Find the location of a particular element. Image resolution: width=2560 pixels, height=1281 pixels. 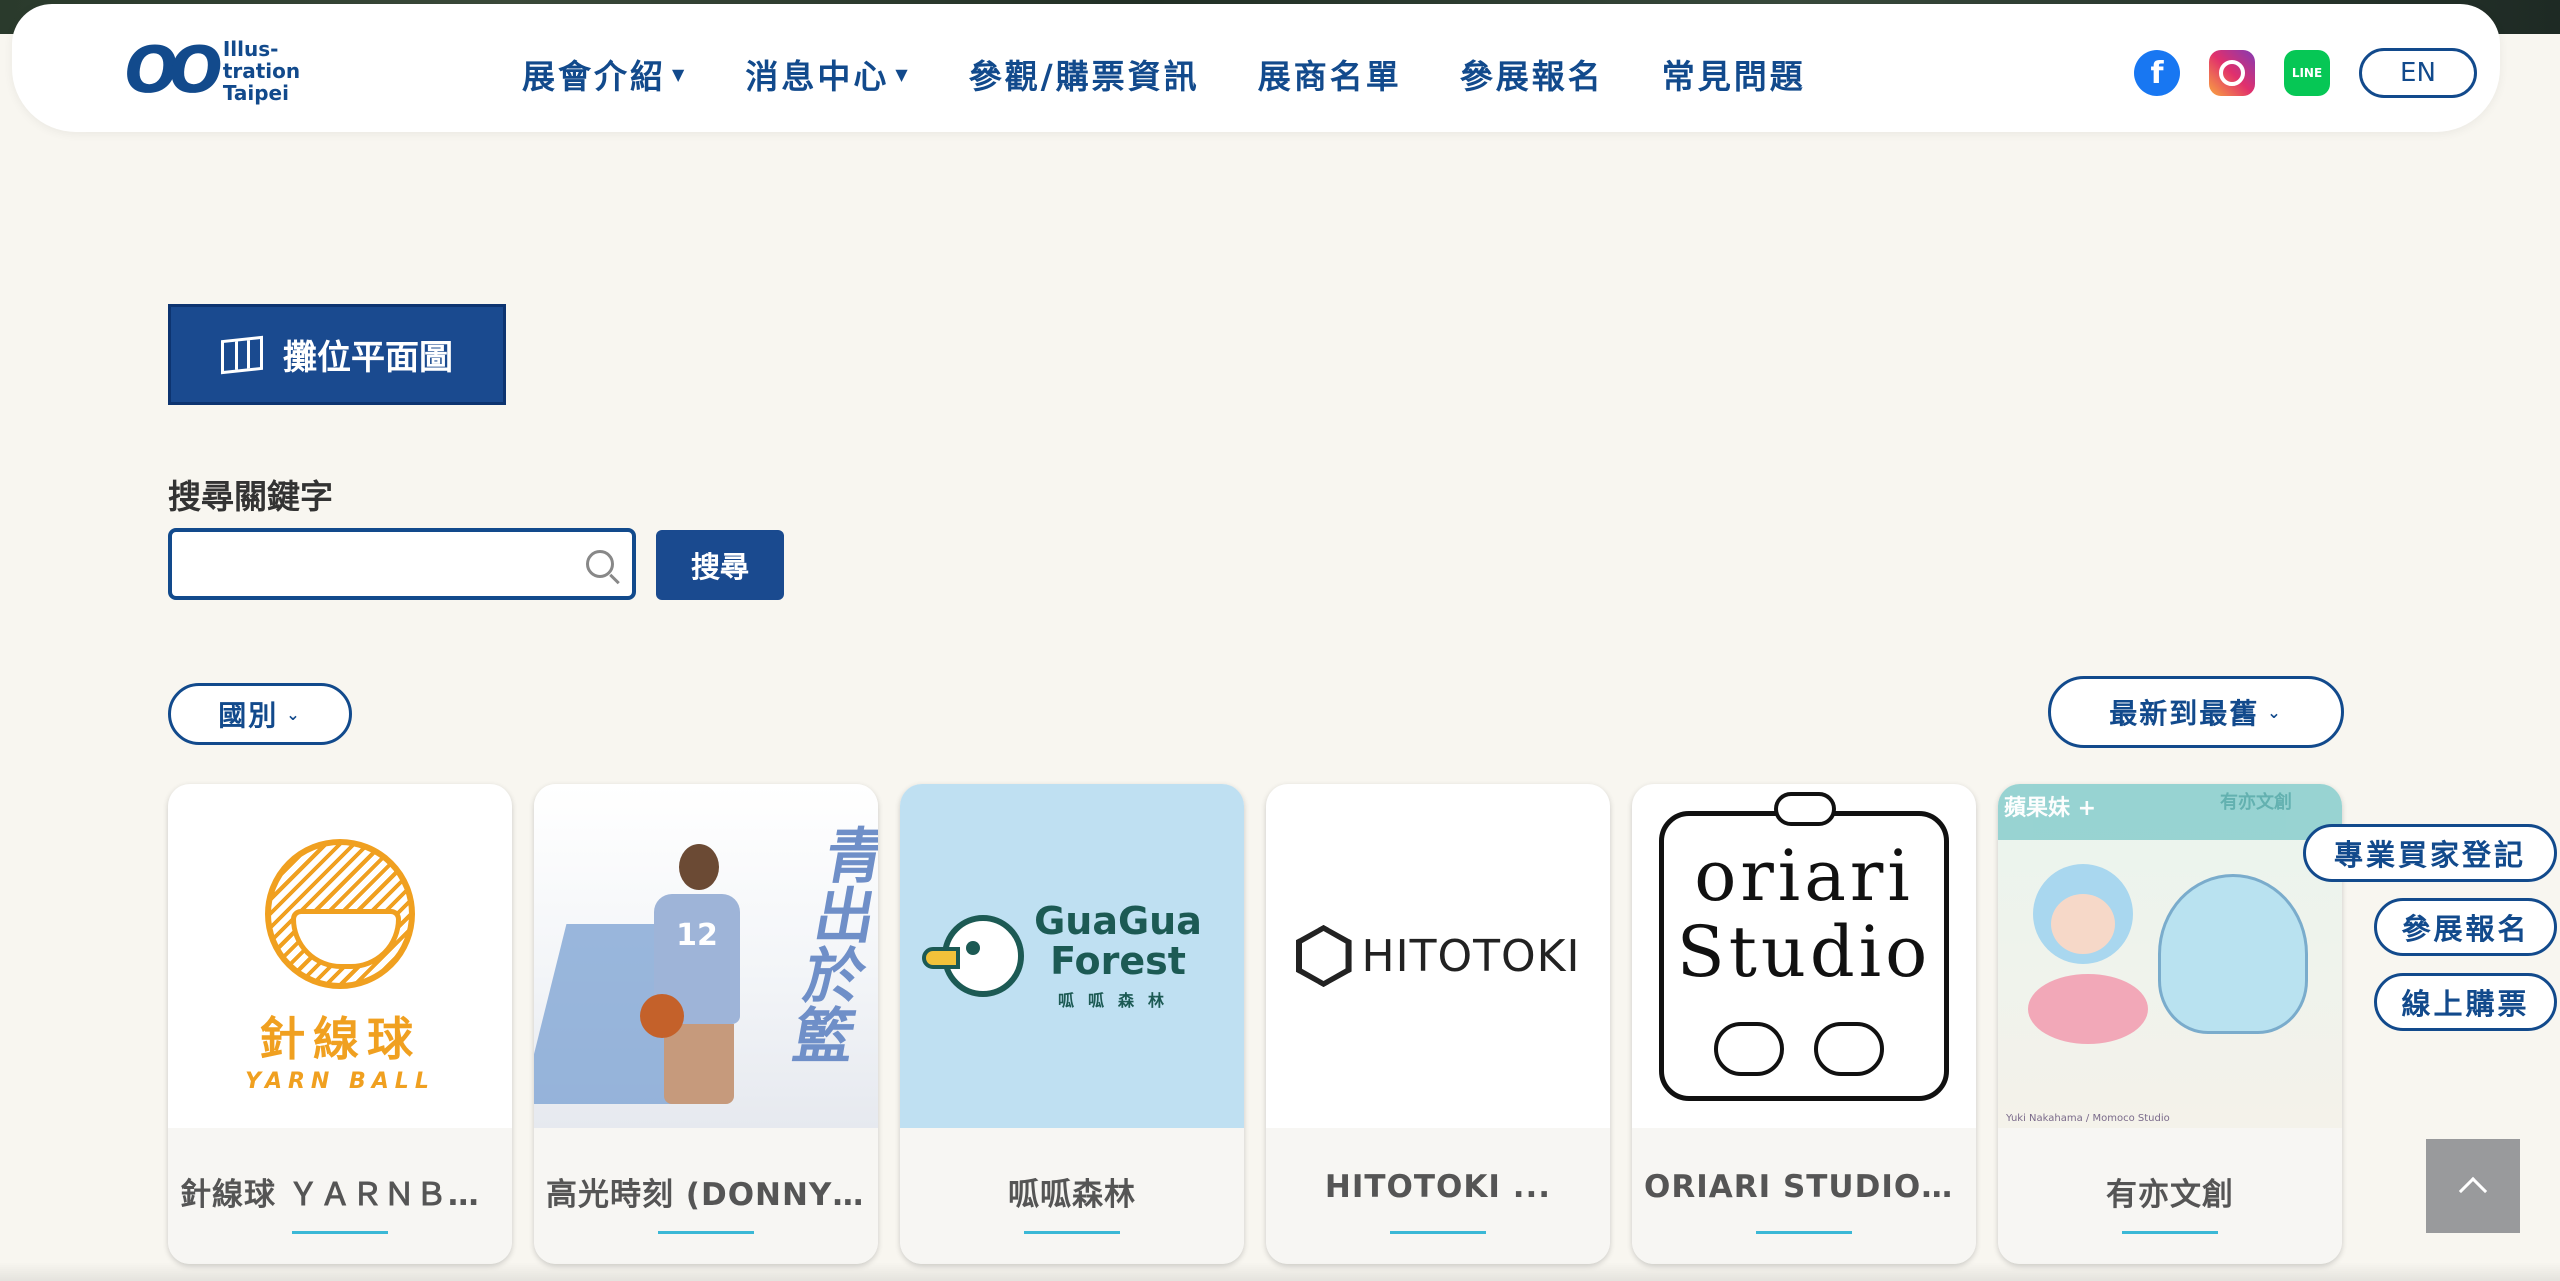

logo-line: oriari is located at coordinates (1804, 876).